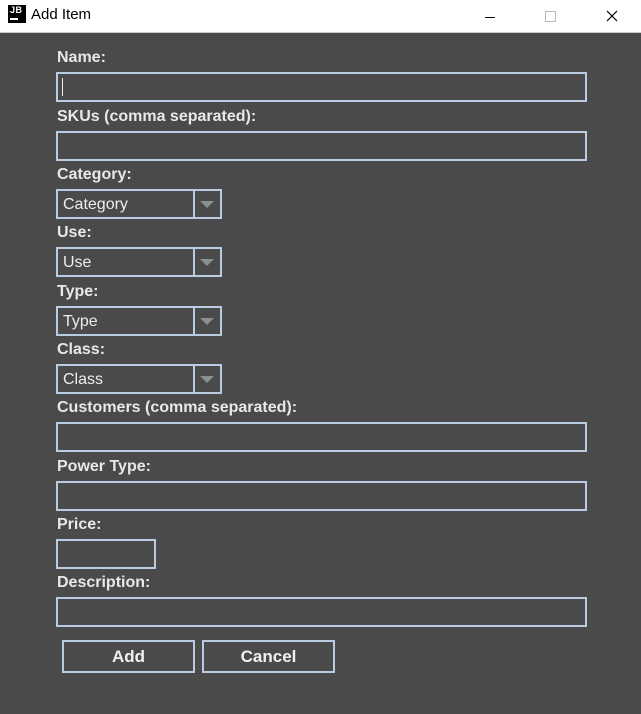 This screenshot has width=641, height=714. What do you see at coordinates (16, 10) in the screenshot?
I see `app-icon-text: JB` at bounding box center [16, 10].